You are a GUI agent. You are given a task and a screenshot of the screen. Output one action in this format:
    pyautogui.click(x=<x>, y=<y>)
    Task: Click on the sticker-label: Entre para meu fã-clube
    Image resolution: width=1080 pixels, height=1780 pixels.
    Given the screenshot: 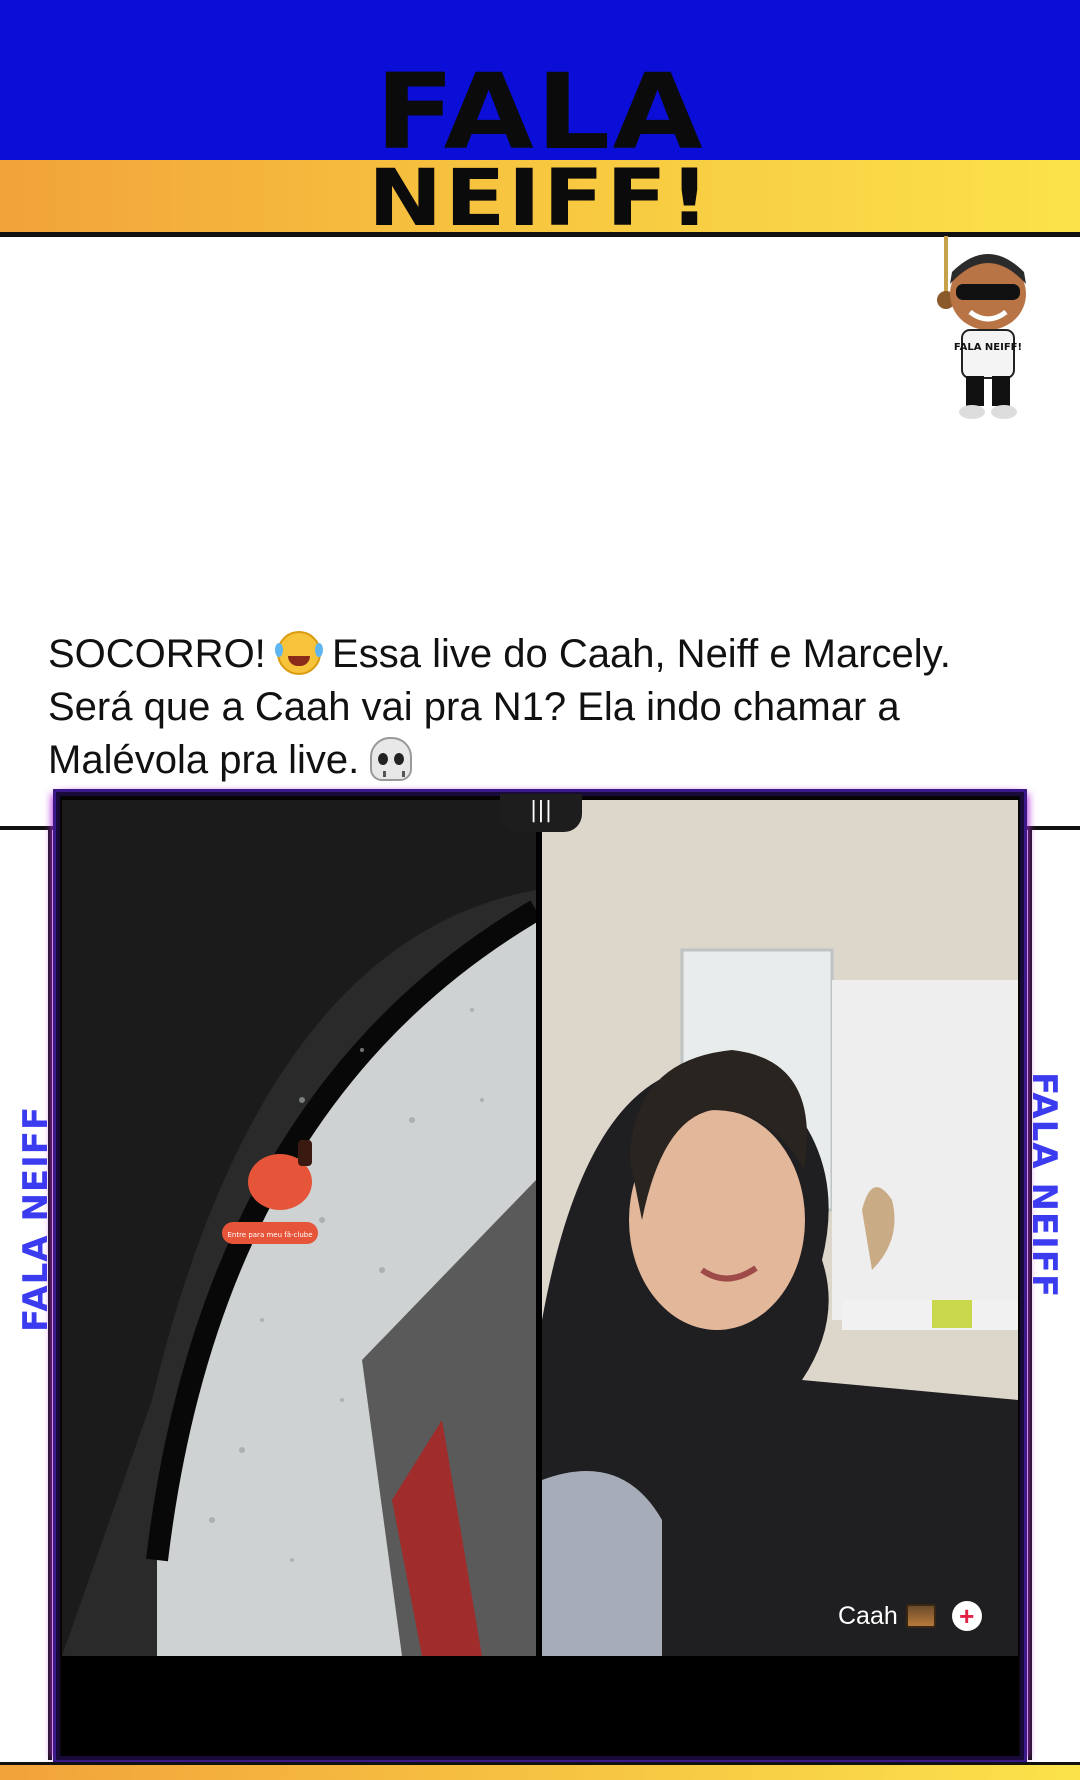 What is the action you would take?
    pyautogui.click(x=269, y=1235)
    